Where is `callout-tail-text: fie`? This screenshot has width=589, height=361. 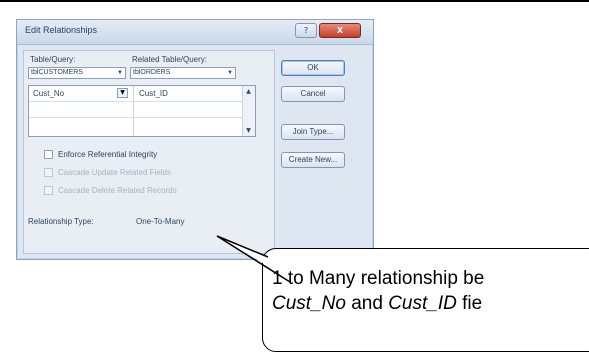 callout-tail-text: fie is located at coordinates (469, 303).